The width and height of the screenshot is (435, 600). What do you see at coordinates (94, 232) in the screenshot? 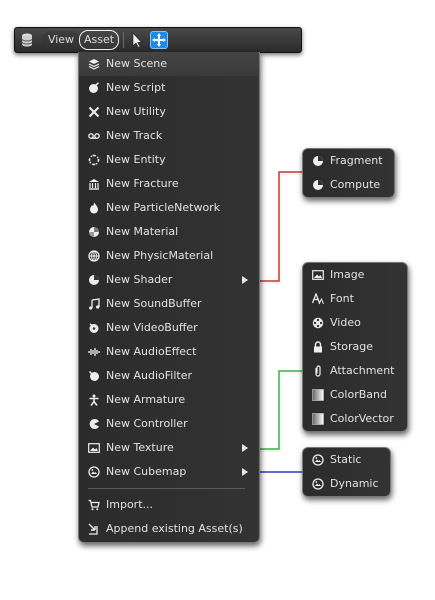
I see `material-icon` at bounding box center [94, 232].